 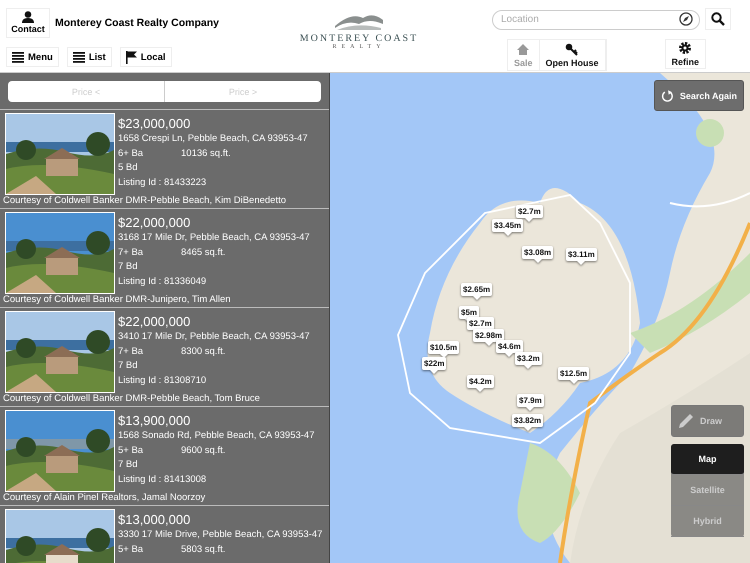 I want to click on baths-count: 6+ Ba, so click(x=131, y=153).